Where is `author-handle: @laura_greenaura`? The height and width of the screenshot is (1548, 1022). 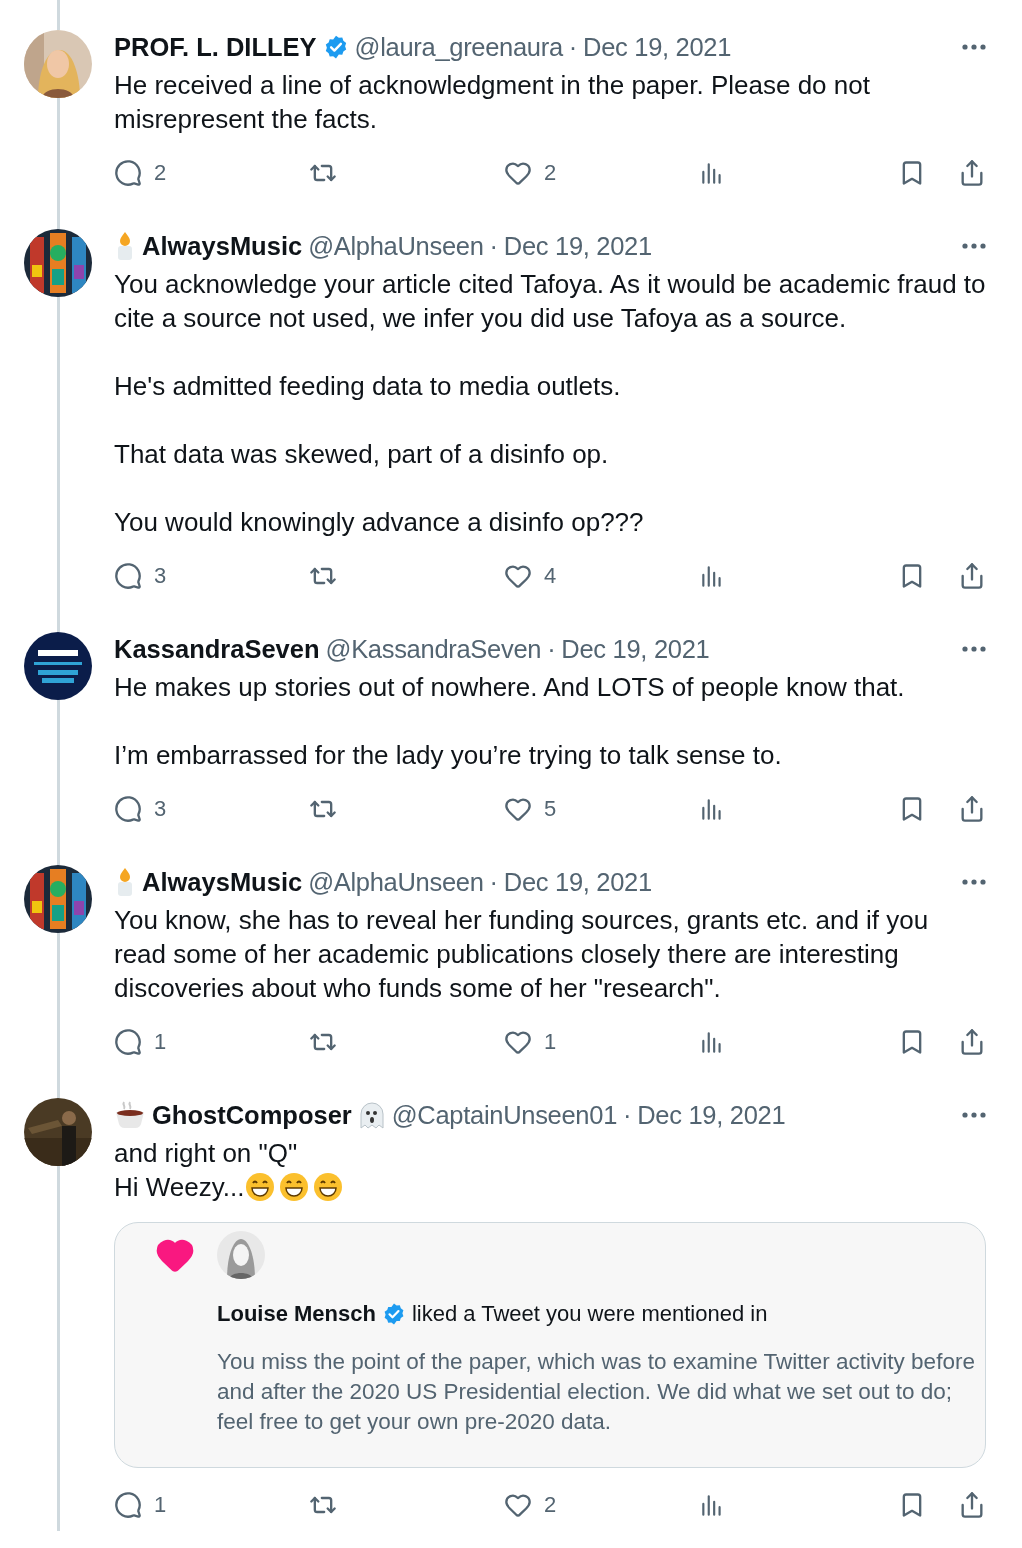 author-handle: @laura_greenaura is located at coordinates (458, 47).